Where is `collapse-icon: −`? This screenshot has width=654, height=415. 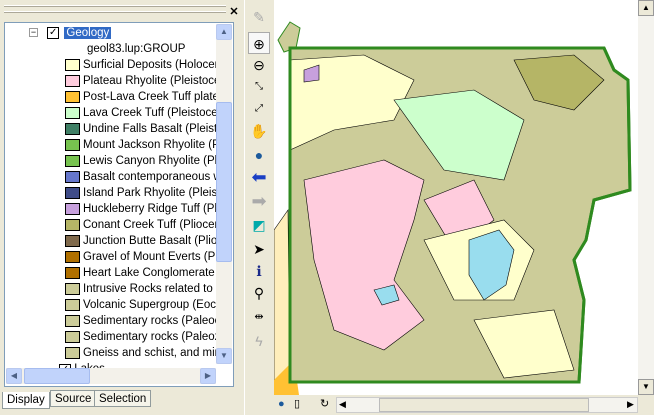
collapse-icon: − is located at coordinates (33, 33).